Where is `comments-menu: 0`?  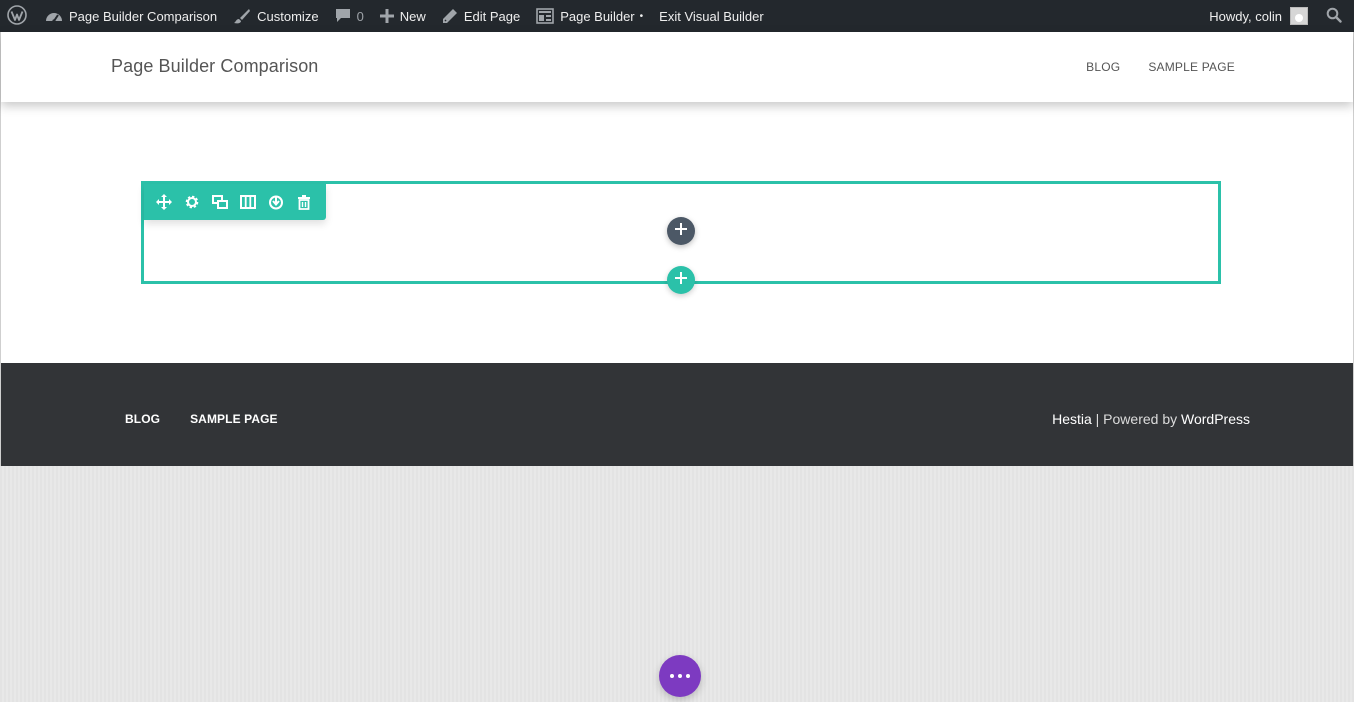 comments-menu: 0 is located at coordinates (349, 16).